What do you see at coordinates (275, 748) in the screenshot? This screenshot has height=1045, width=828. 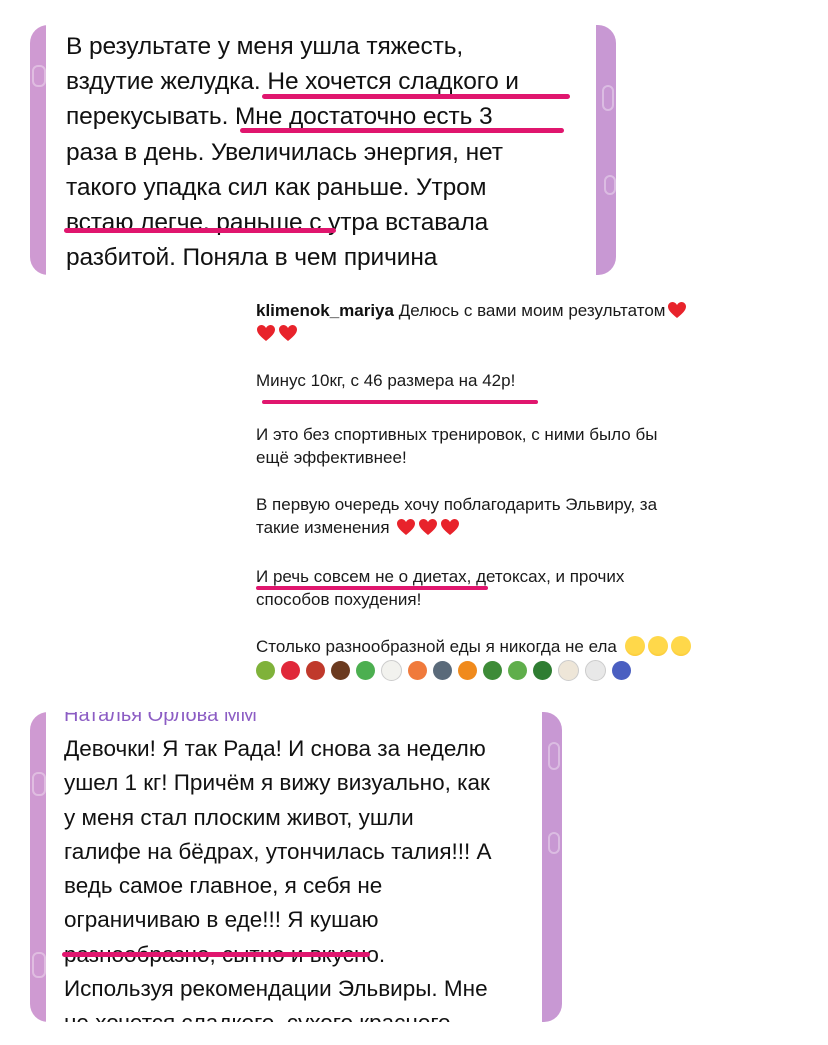 I see `text-line: Девочки! Я так Рада! И снова за неделю` at bounding box center [275, 748].